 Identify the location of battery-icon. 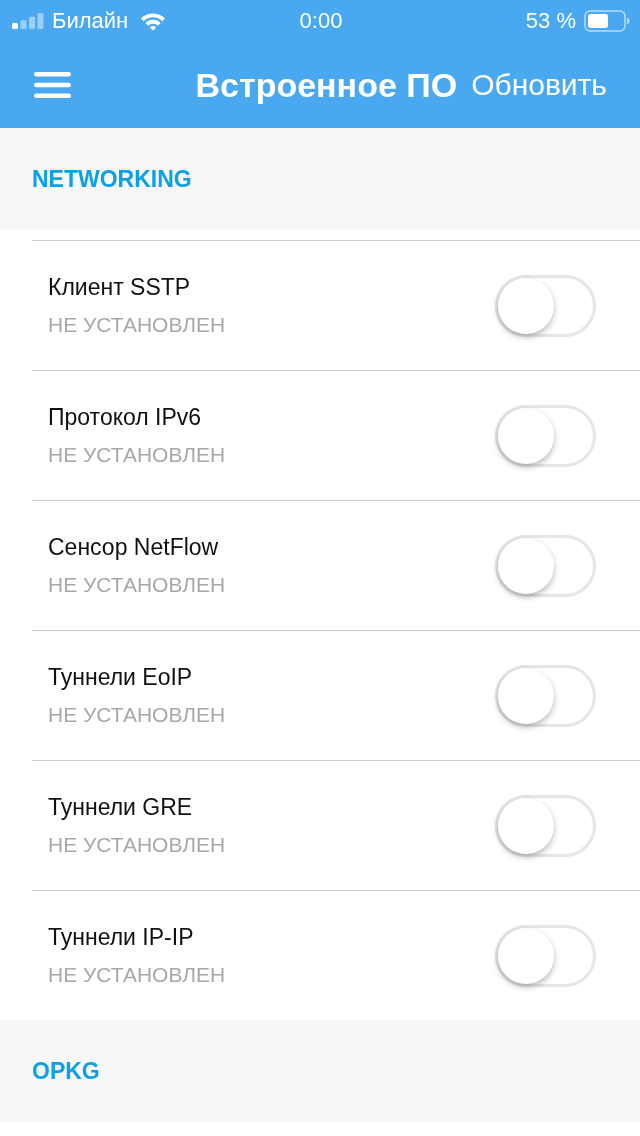
(607, 21).